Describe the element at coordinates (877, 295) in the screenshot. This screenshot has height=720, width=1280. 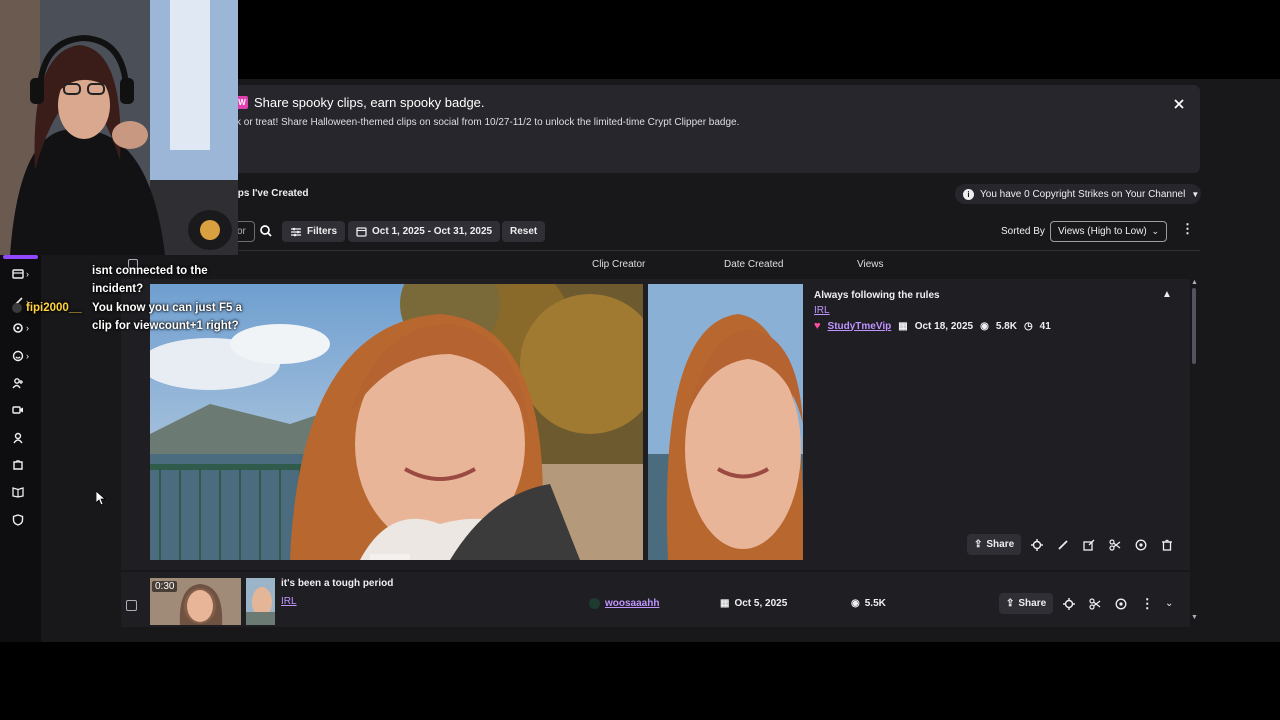
I see `clip-title: Always following the rules` at that location.